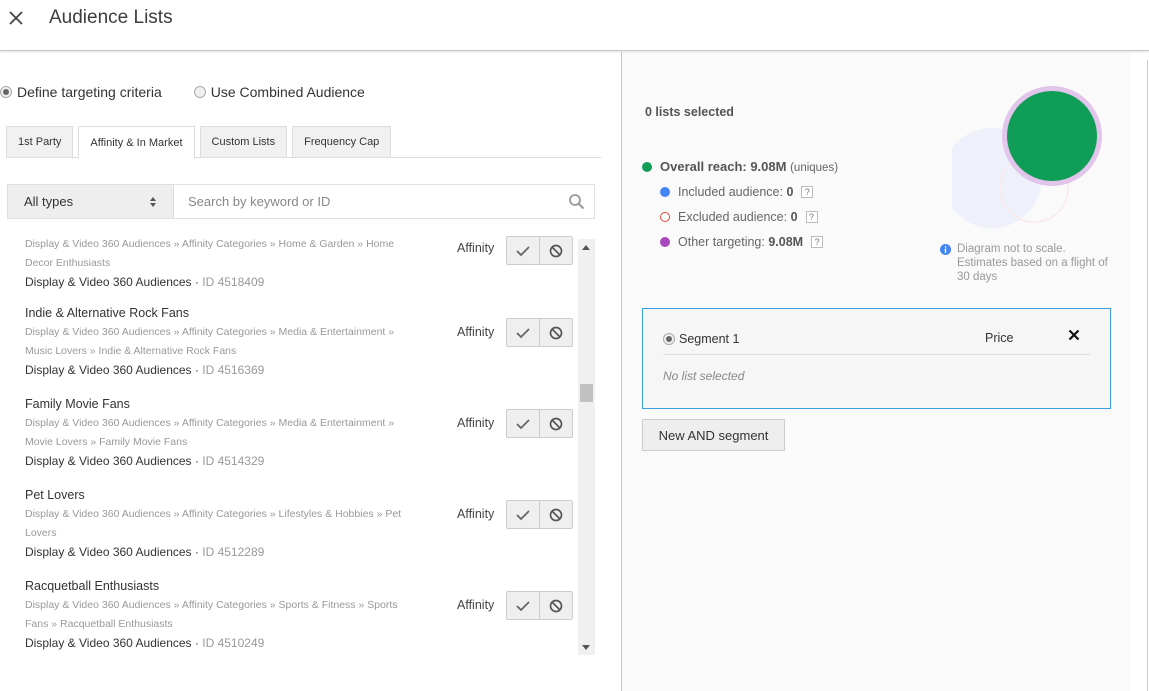 The width and height of the screenshot is (1149, 691). What do you see at coordinates (740, 166) in the screenshot?
I see `overall-reach-row: Overall reach: 9.08M (uniques)` at bounding box center [740, 166].